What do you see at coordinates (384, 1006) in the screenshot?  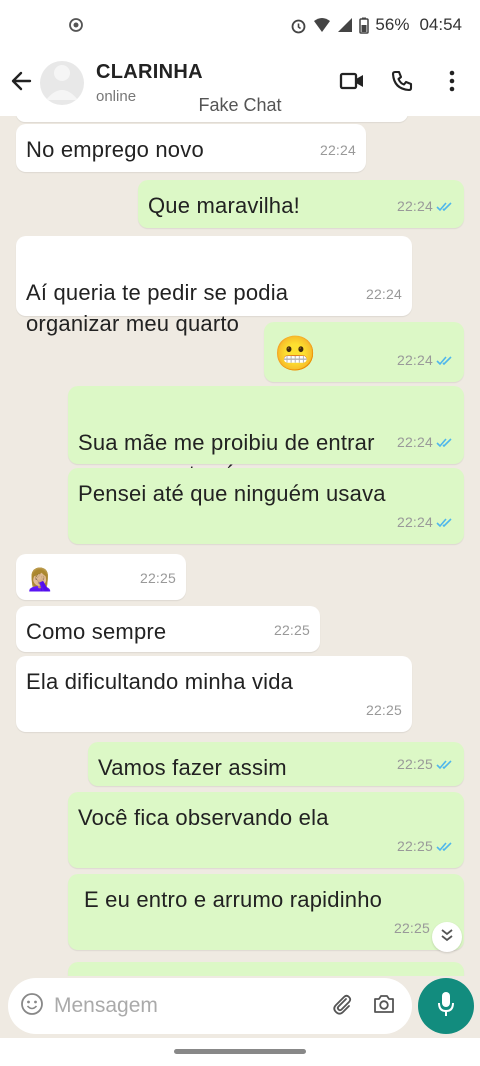 I see `camera-icon` at bounding box center [384, 1006].